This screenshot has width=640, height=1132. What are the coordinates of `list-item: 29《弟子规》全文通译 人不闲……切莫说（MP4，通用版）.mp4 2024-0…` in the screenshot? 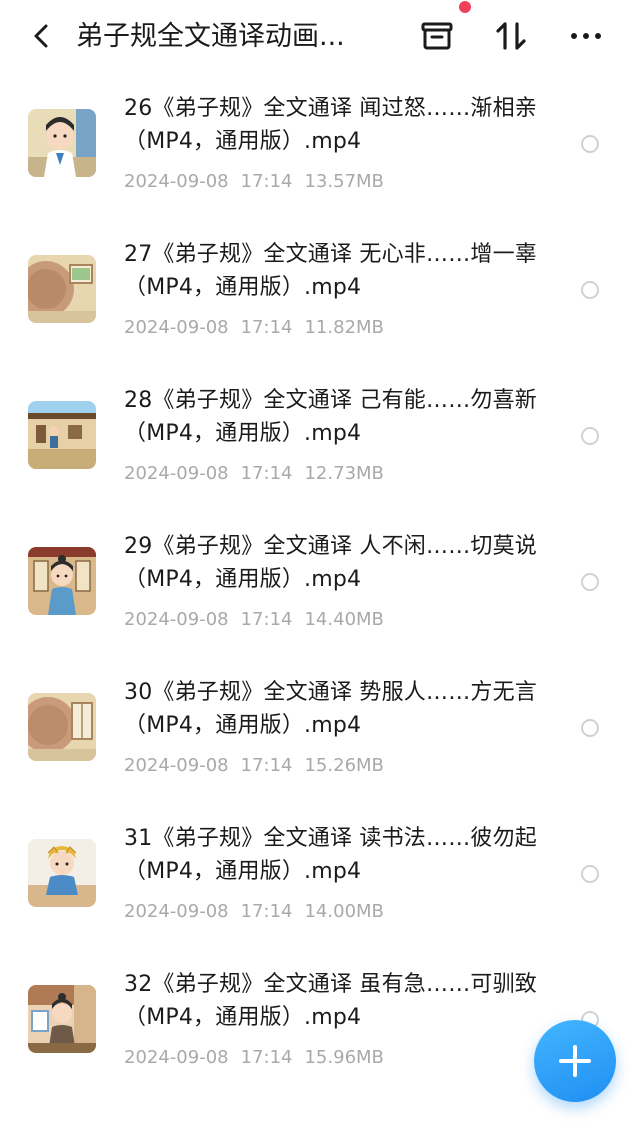 It's located at (320, 587).